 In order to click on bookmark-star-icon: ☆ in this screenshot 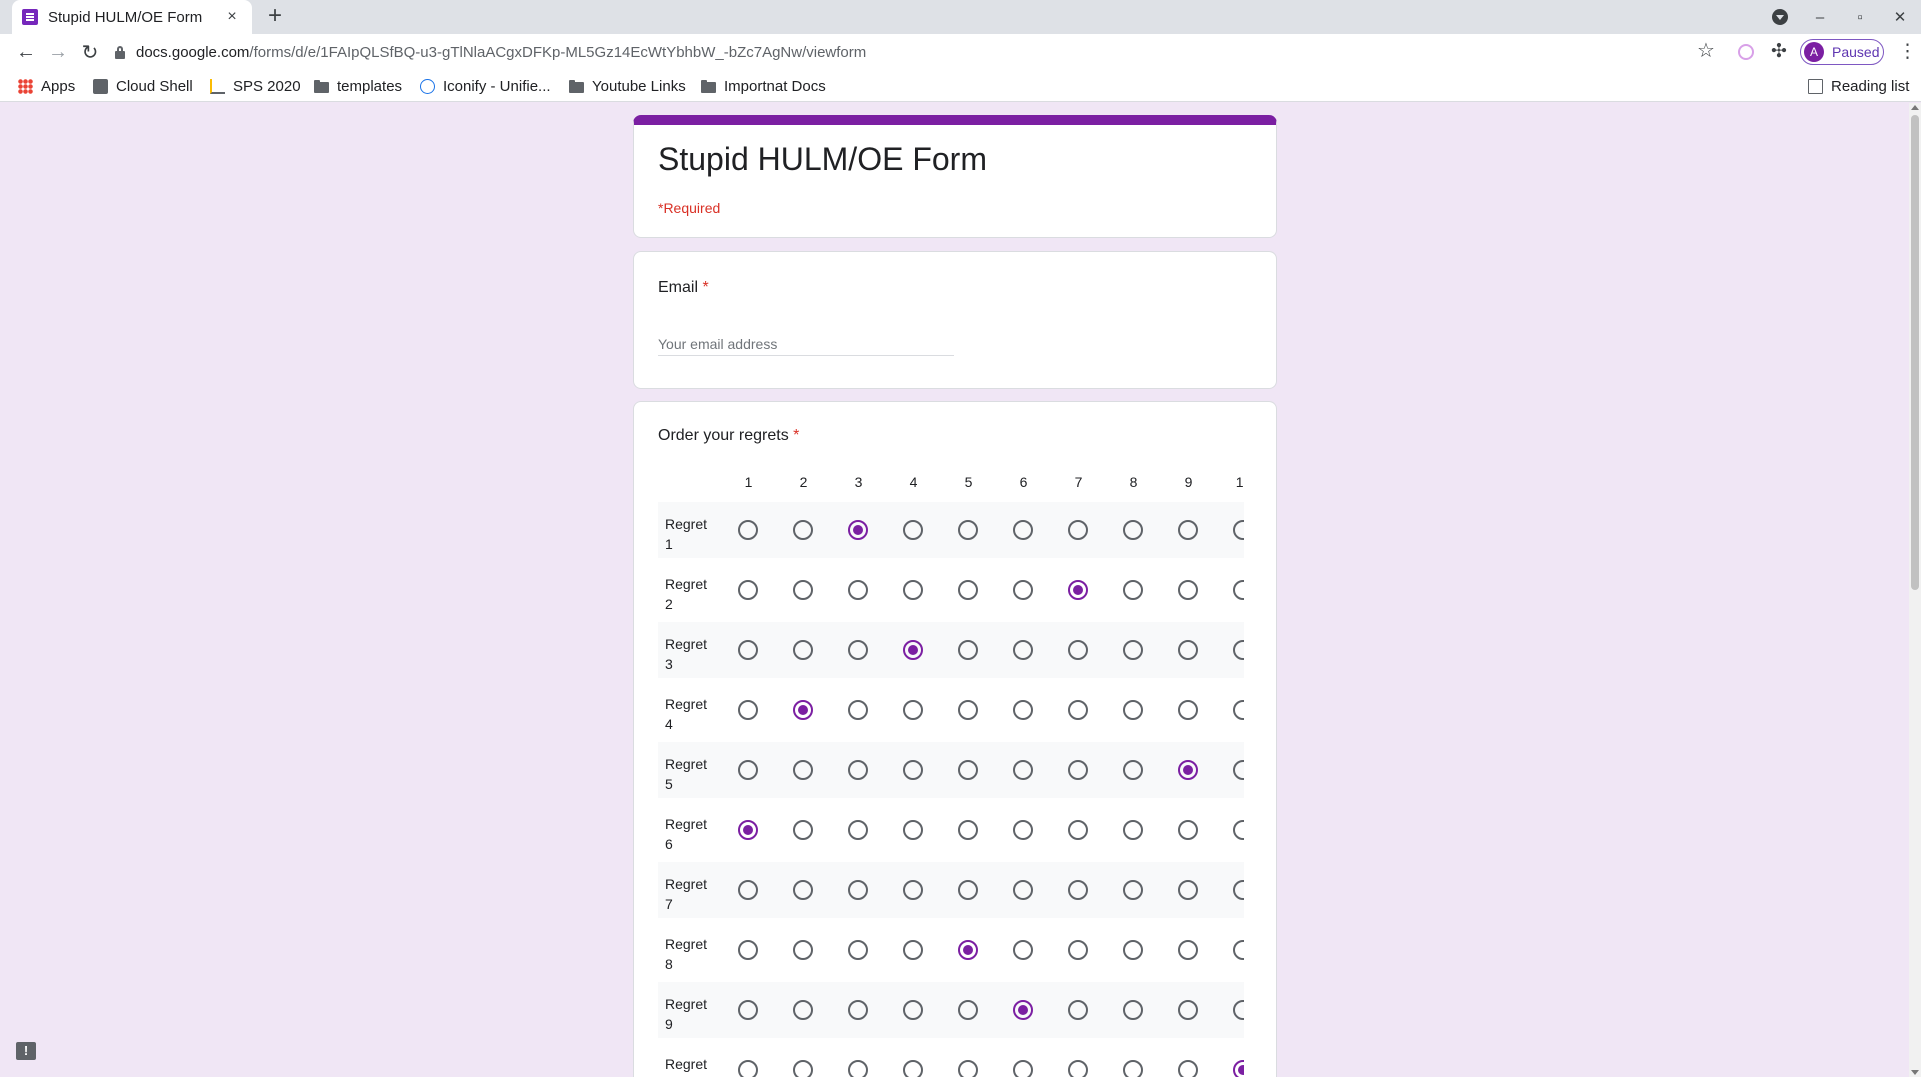, I will do `click(1706, 50)`.